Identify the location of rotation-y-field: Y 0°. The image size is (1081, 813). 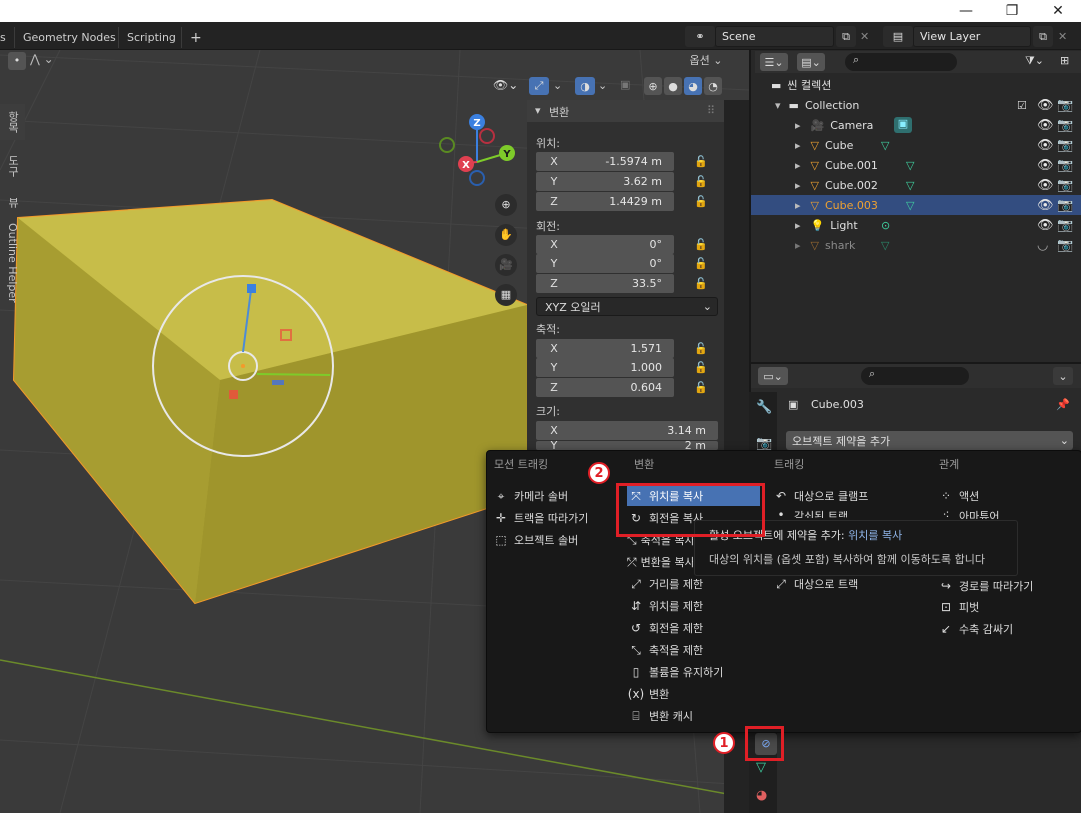
(605, 263).